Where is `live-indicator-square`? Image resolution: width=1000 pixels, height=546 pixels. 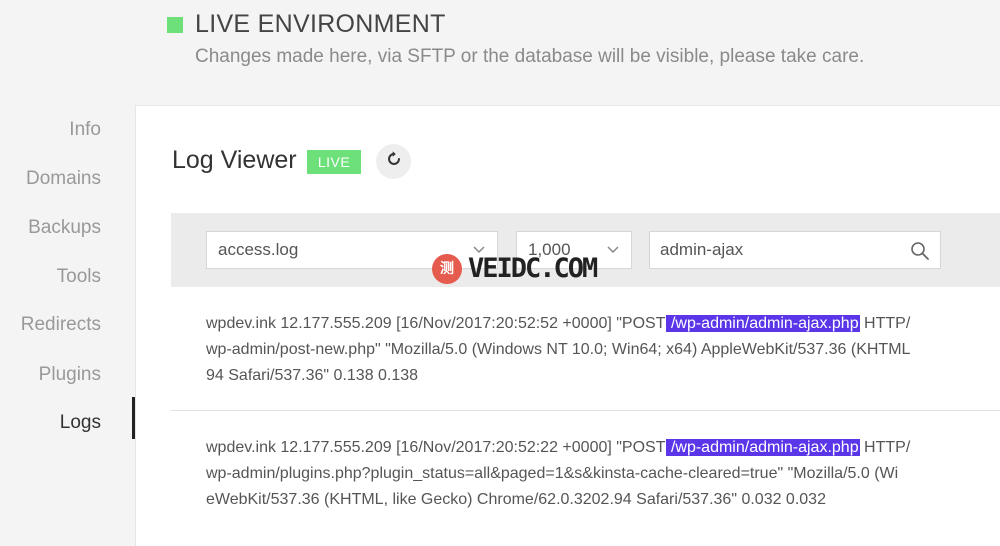
live-indicator-square is located at coordinates (175, 25).